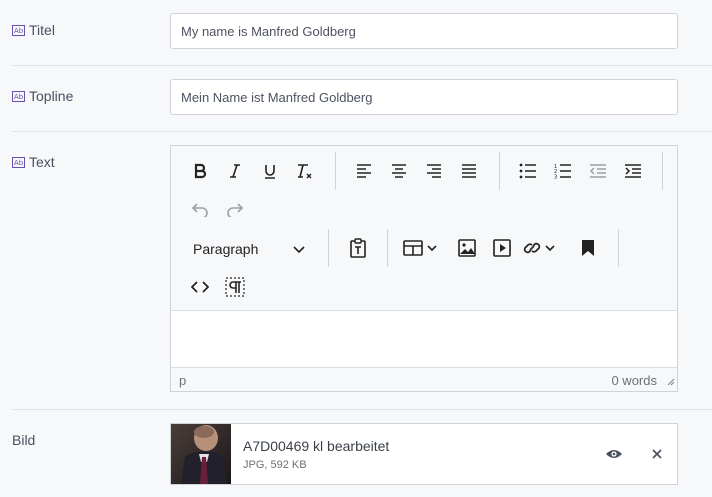 This screenshot has width=712, height=497. Describe the element at coordinates (424, 379) in the screenshot. I see `editor-statusbar: p 0 words` at that location.